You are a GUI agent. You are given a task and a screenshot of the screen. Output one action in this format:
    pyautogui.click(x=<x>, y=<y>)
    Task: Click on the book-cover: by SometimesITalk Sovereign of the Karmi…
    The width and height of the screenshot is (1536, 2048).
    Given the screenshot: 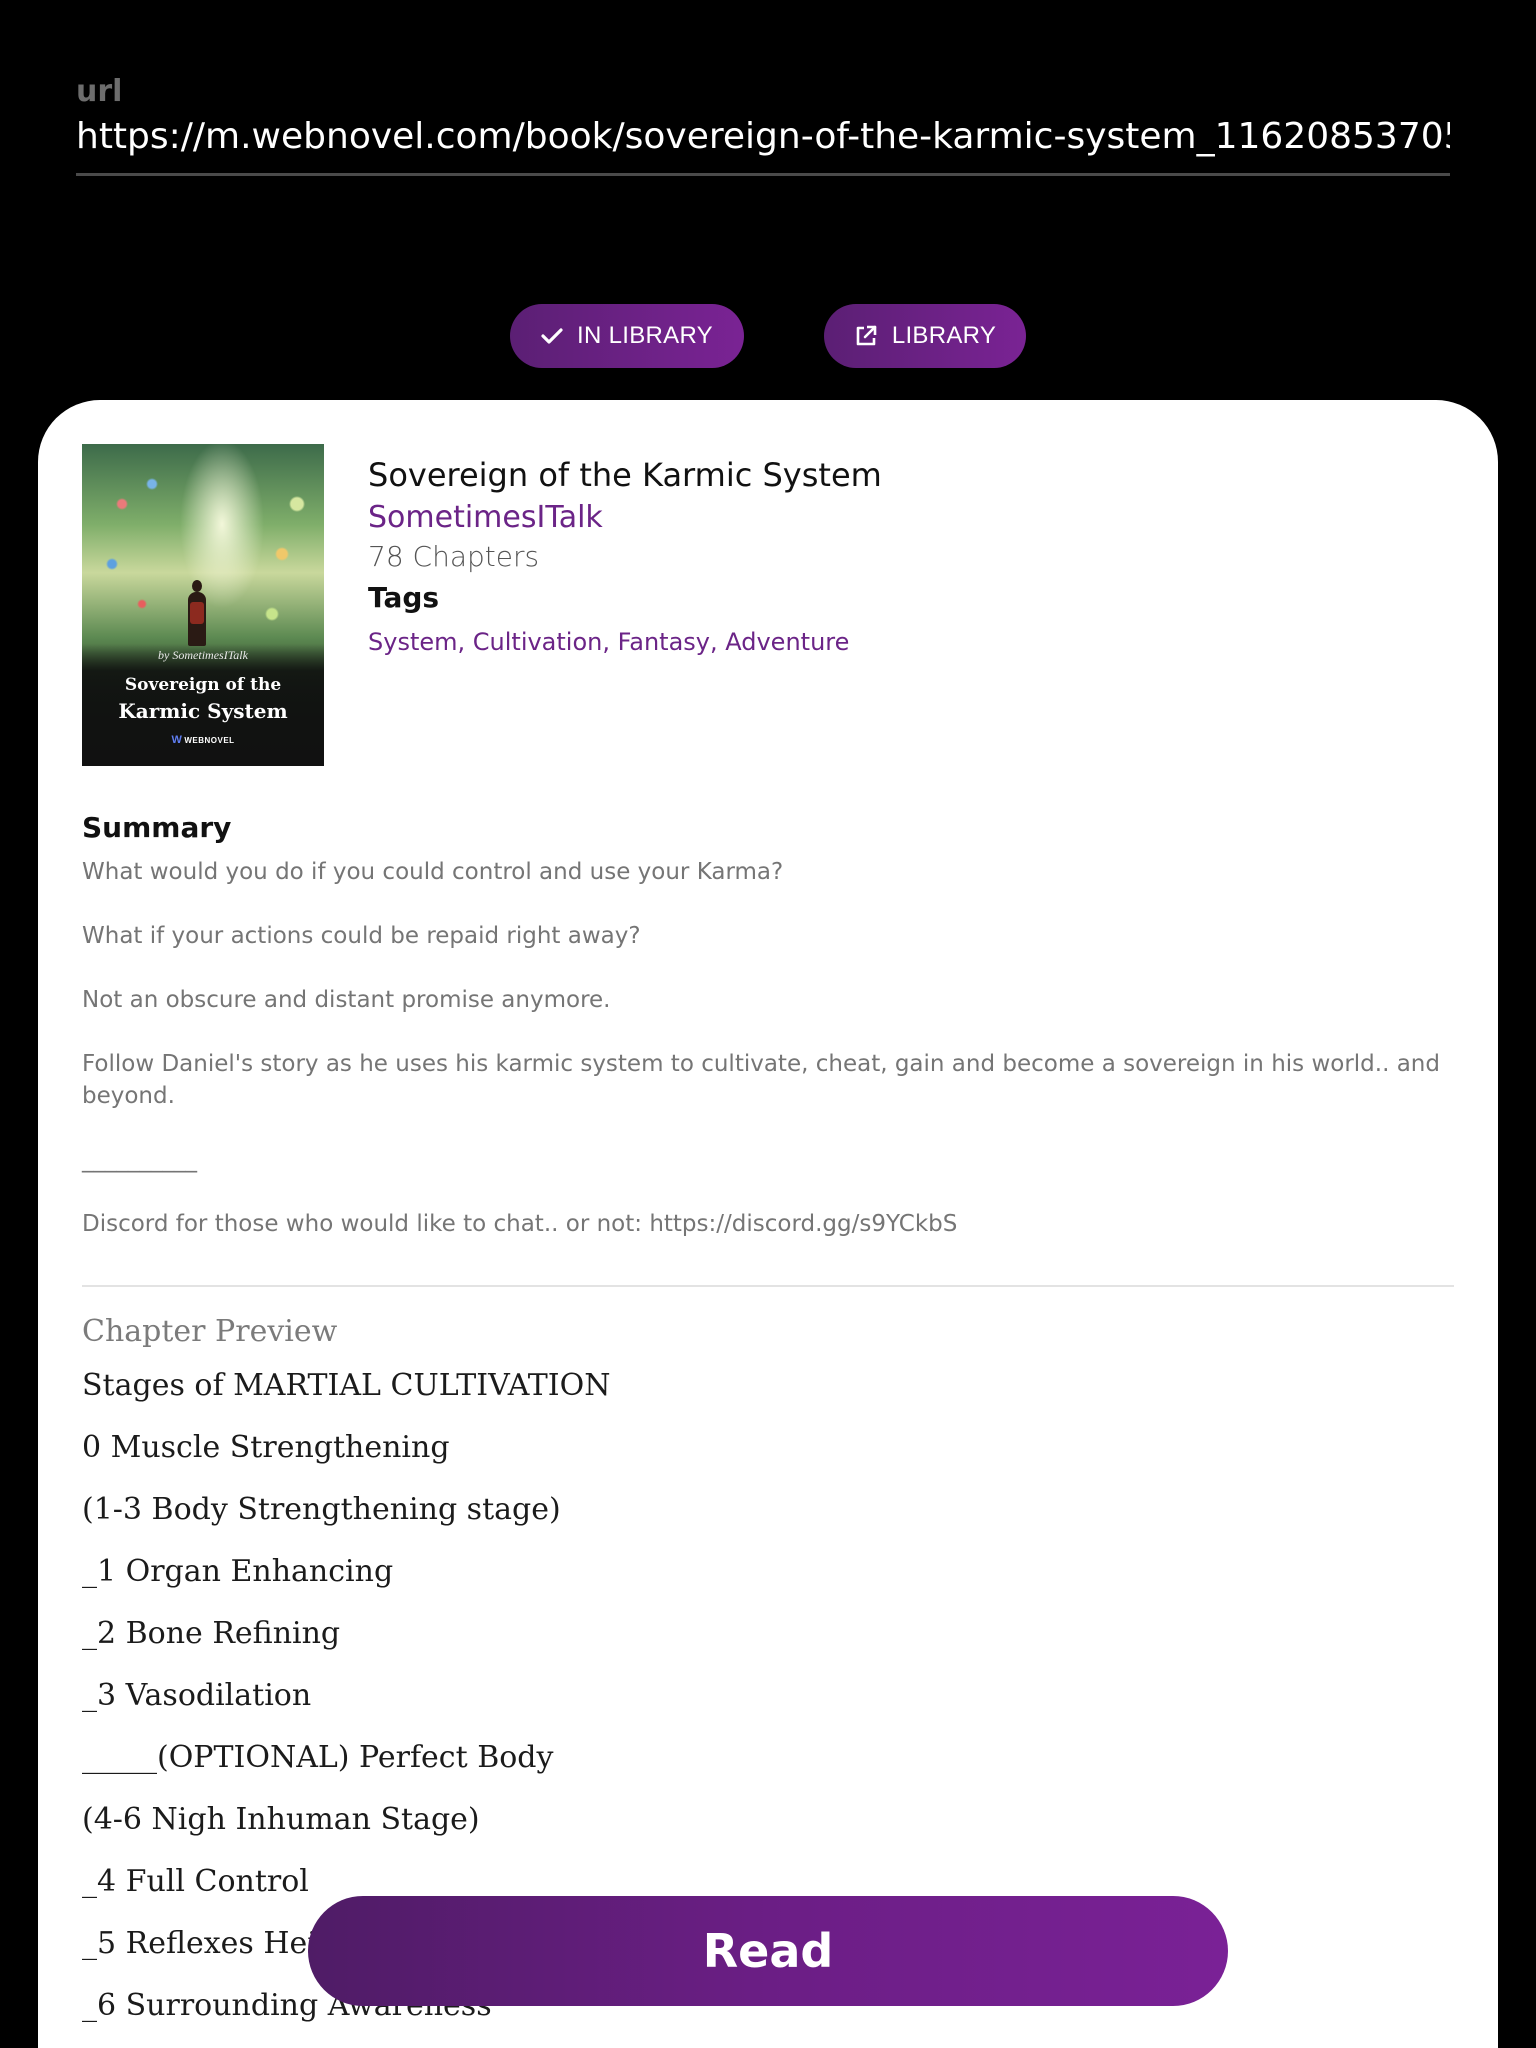 What is the action you would take?
    pyautogui.click(x=203, y=605)
    